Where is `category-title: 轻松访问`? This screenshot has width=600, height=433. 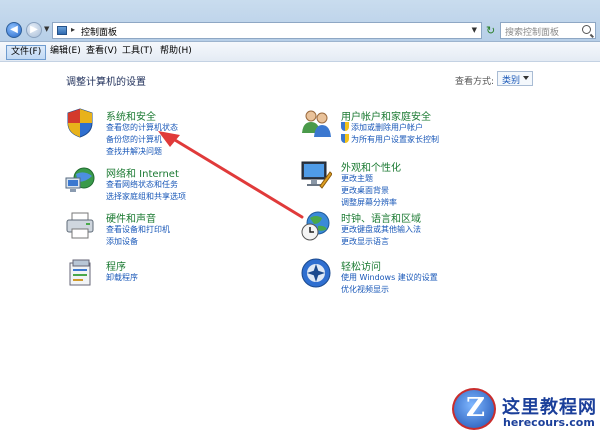
category-title: 轻松访问 is located at coordinates (361, 265).